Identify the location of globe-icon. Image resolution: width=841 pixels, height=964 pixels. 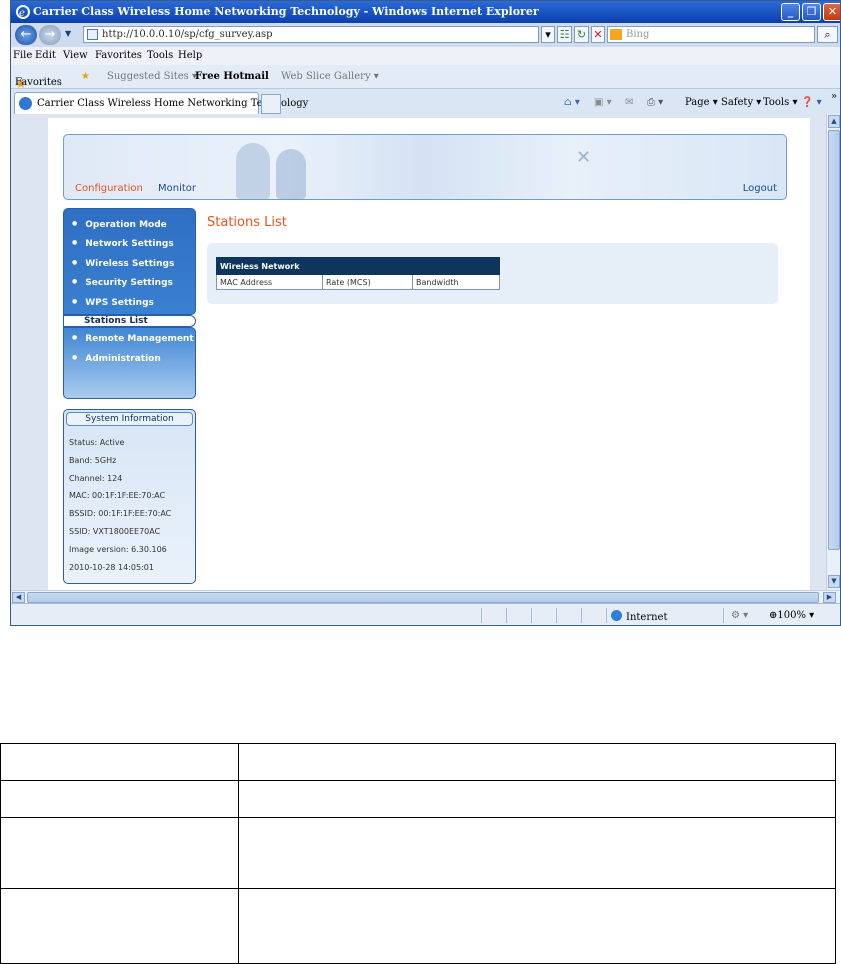
(616, 615).